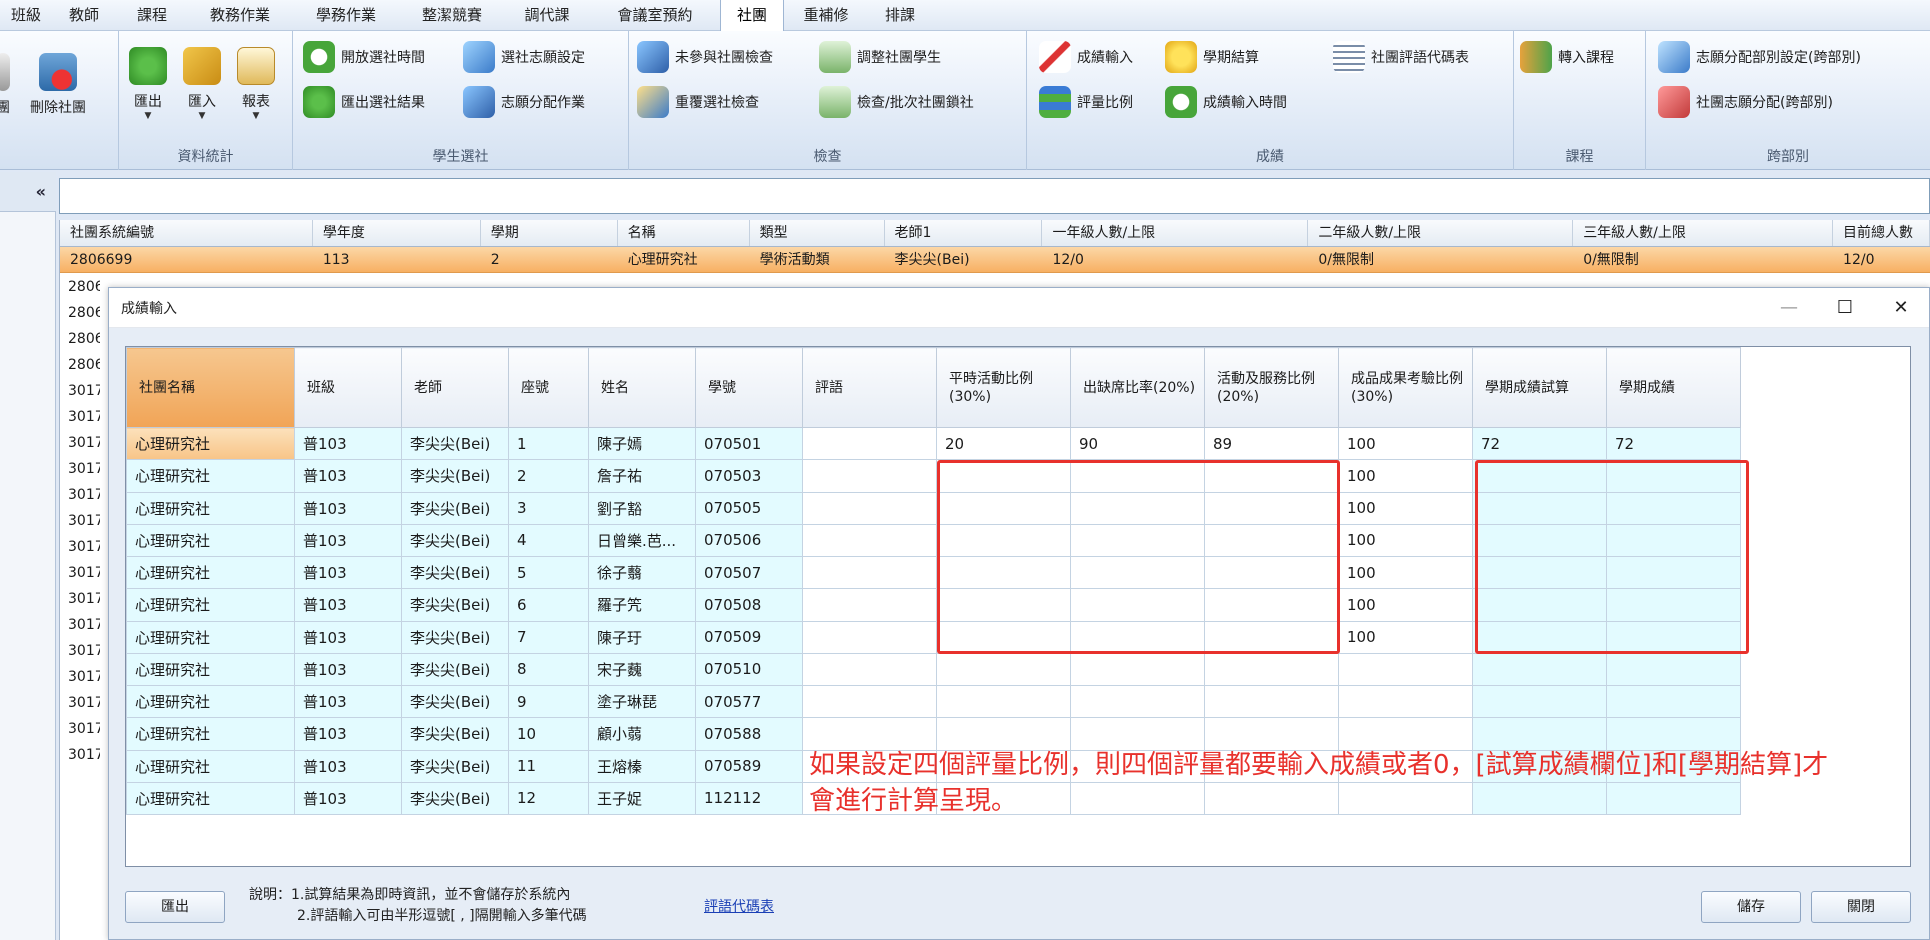 The image size is (1930, 940). Describe the element at coordinates (1405, 387) in the screenshot. I see `column-header: 成品成果考驗比例(30%)` at that location.